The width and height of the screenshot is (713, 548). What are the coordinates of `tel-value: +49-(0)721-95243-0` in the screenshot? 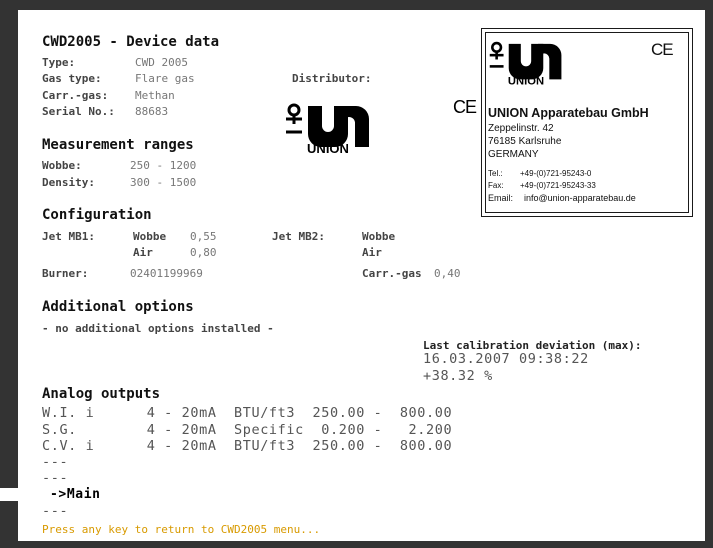 It's located at (556, 173).